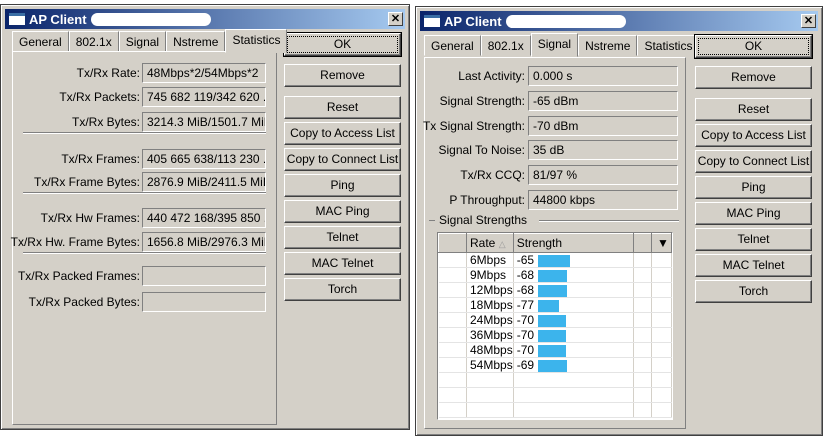 Image resolution: width=824 pixels, height=441 pixels. What do you see at coordinates (204, 182) in the screenshot?
I see `field-value: 2876.9 MiB/2411.5 MiB` at bounding box center [204, 182].